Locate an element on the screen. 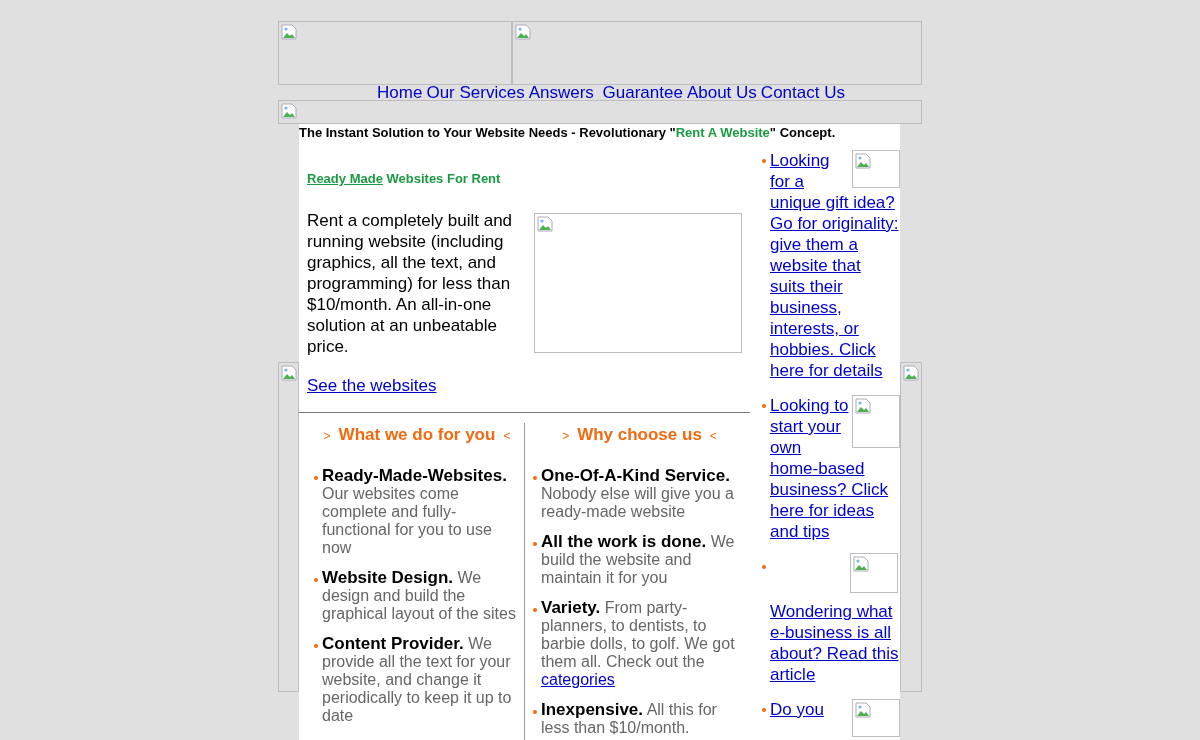 The width and height of the screenshot is (1200, 740). feature-description: Variety. From party-planners, to dentists, to barbie dolls, to golf. We got them all. Check out the categories is located at coordinates (638, 644).